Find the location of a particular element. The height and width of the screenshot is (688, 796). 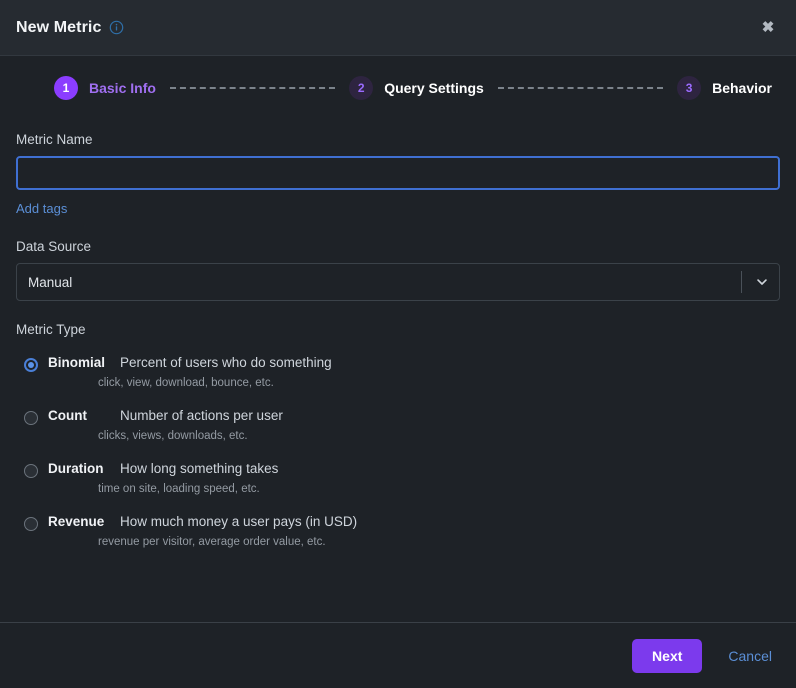

stepper-step-query-settings: 2 Query Settings is located at coordinates (416, 88).